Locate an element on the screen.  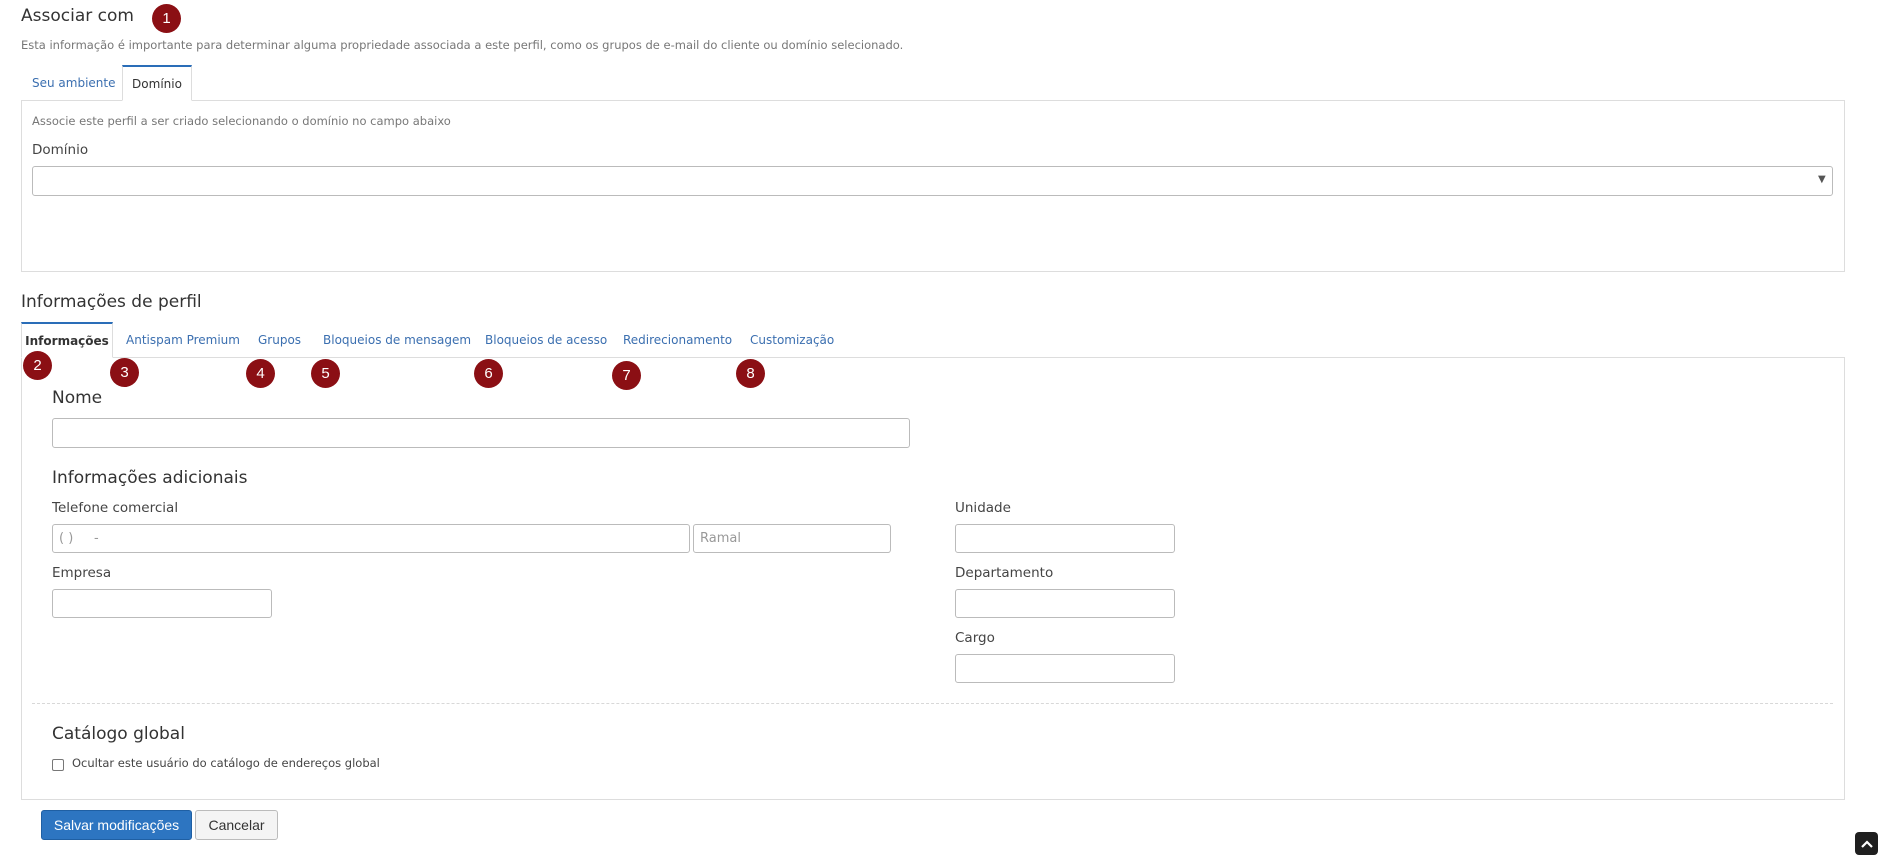
phone-input is located at coordinates (371, 538).